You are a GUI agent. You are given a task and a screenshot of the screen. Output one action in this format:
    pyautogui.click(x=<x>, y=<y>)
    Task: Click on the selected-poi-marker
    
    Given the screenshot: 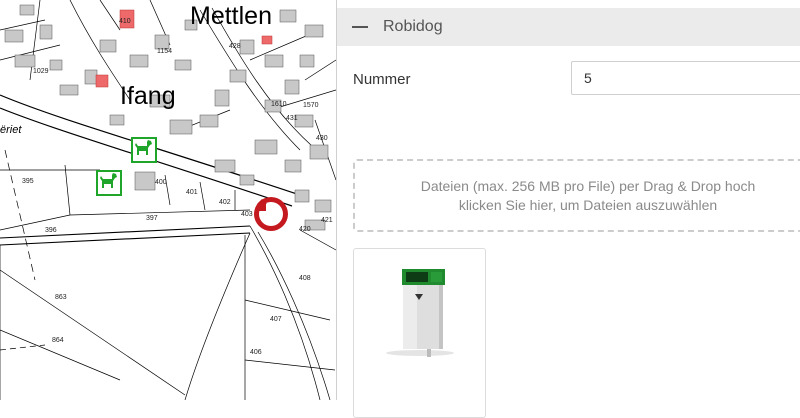 What is the action you would take?
    pyautogui.click(x=271, y=214)
    